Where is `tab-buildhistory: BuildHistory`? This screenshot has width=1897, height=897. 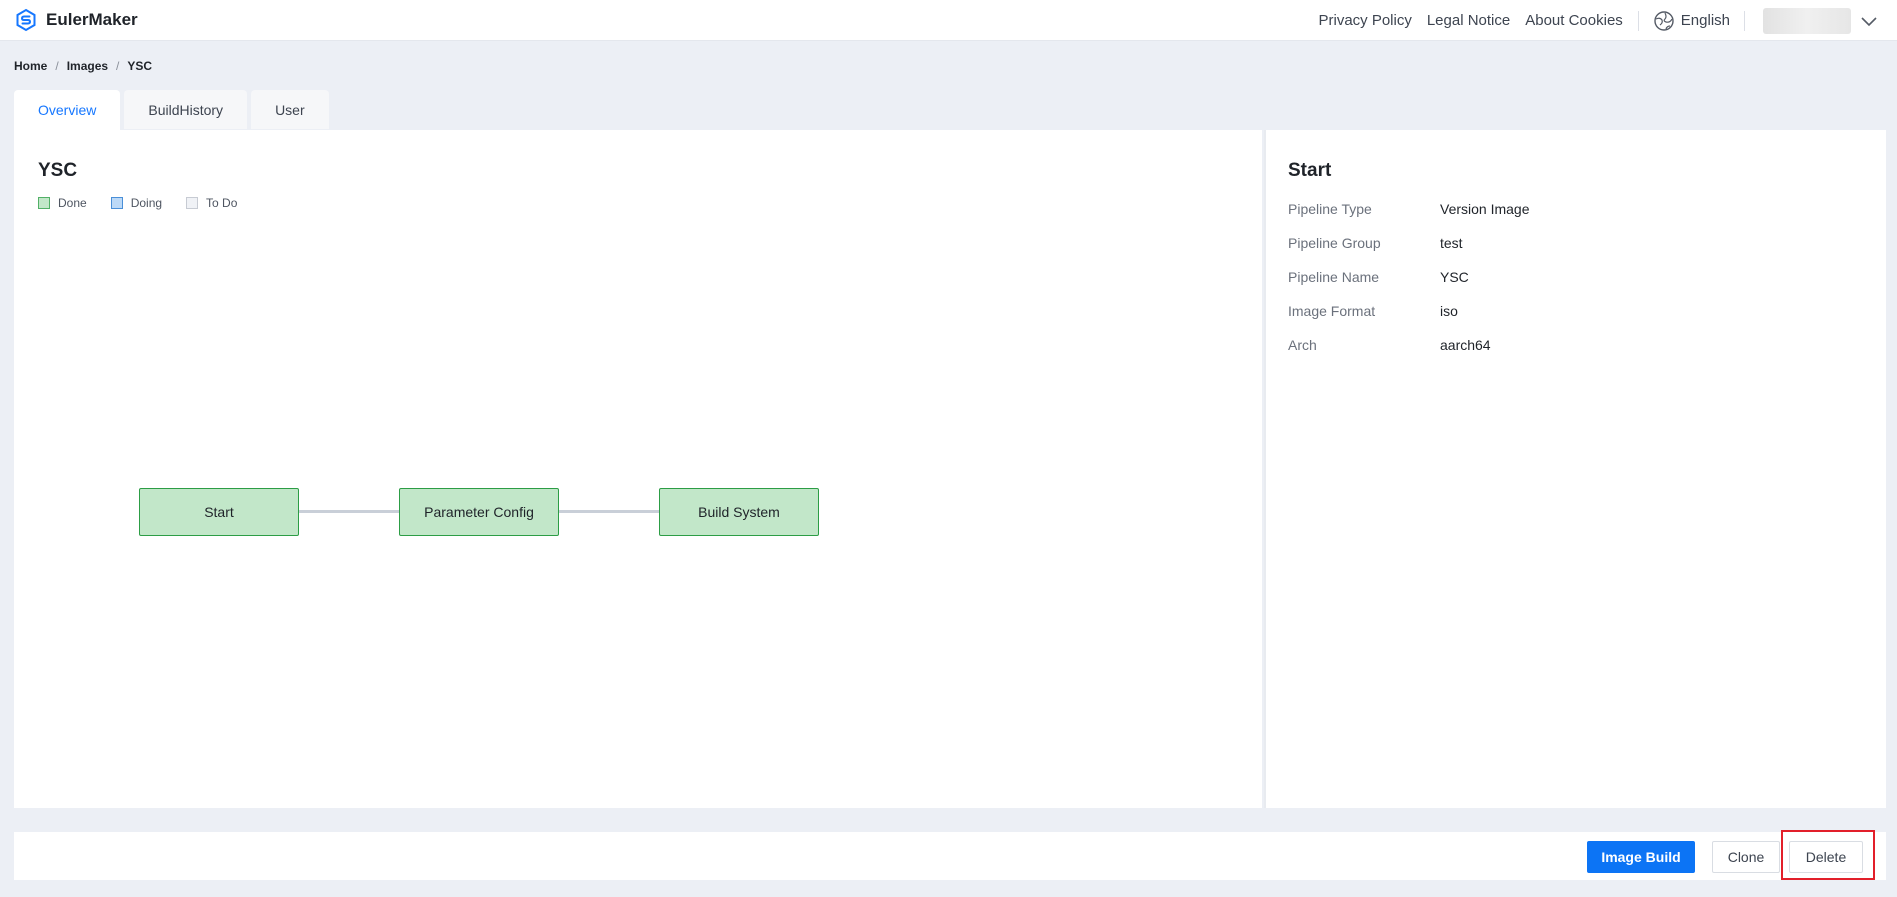 tab-buildhistory: BuildHistory is located at coordinates (186, 109).